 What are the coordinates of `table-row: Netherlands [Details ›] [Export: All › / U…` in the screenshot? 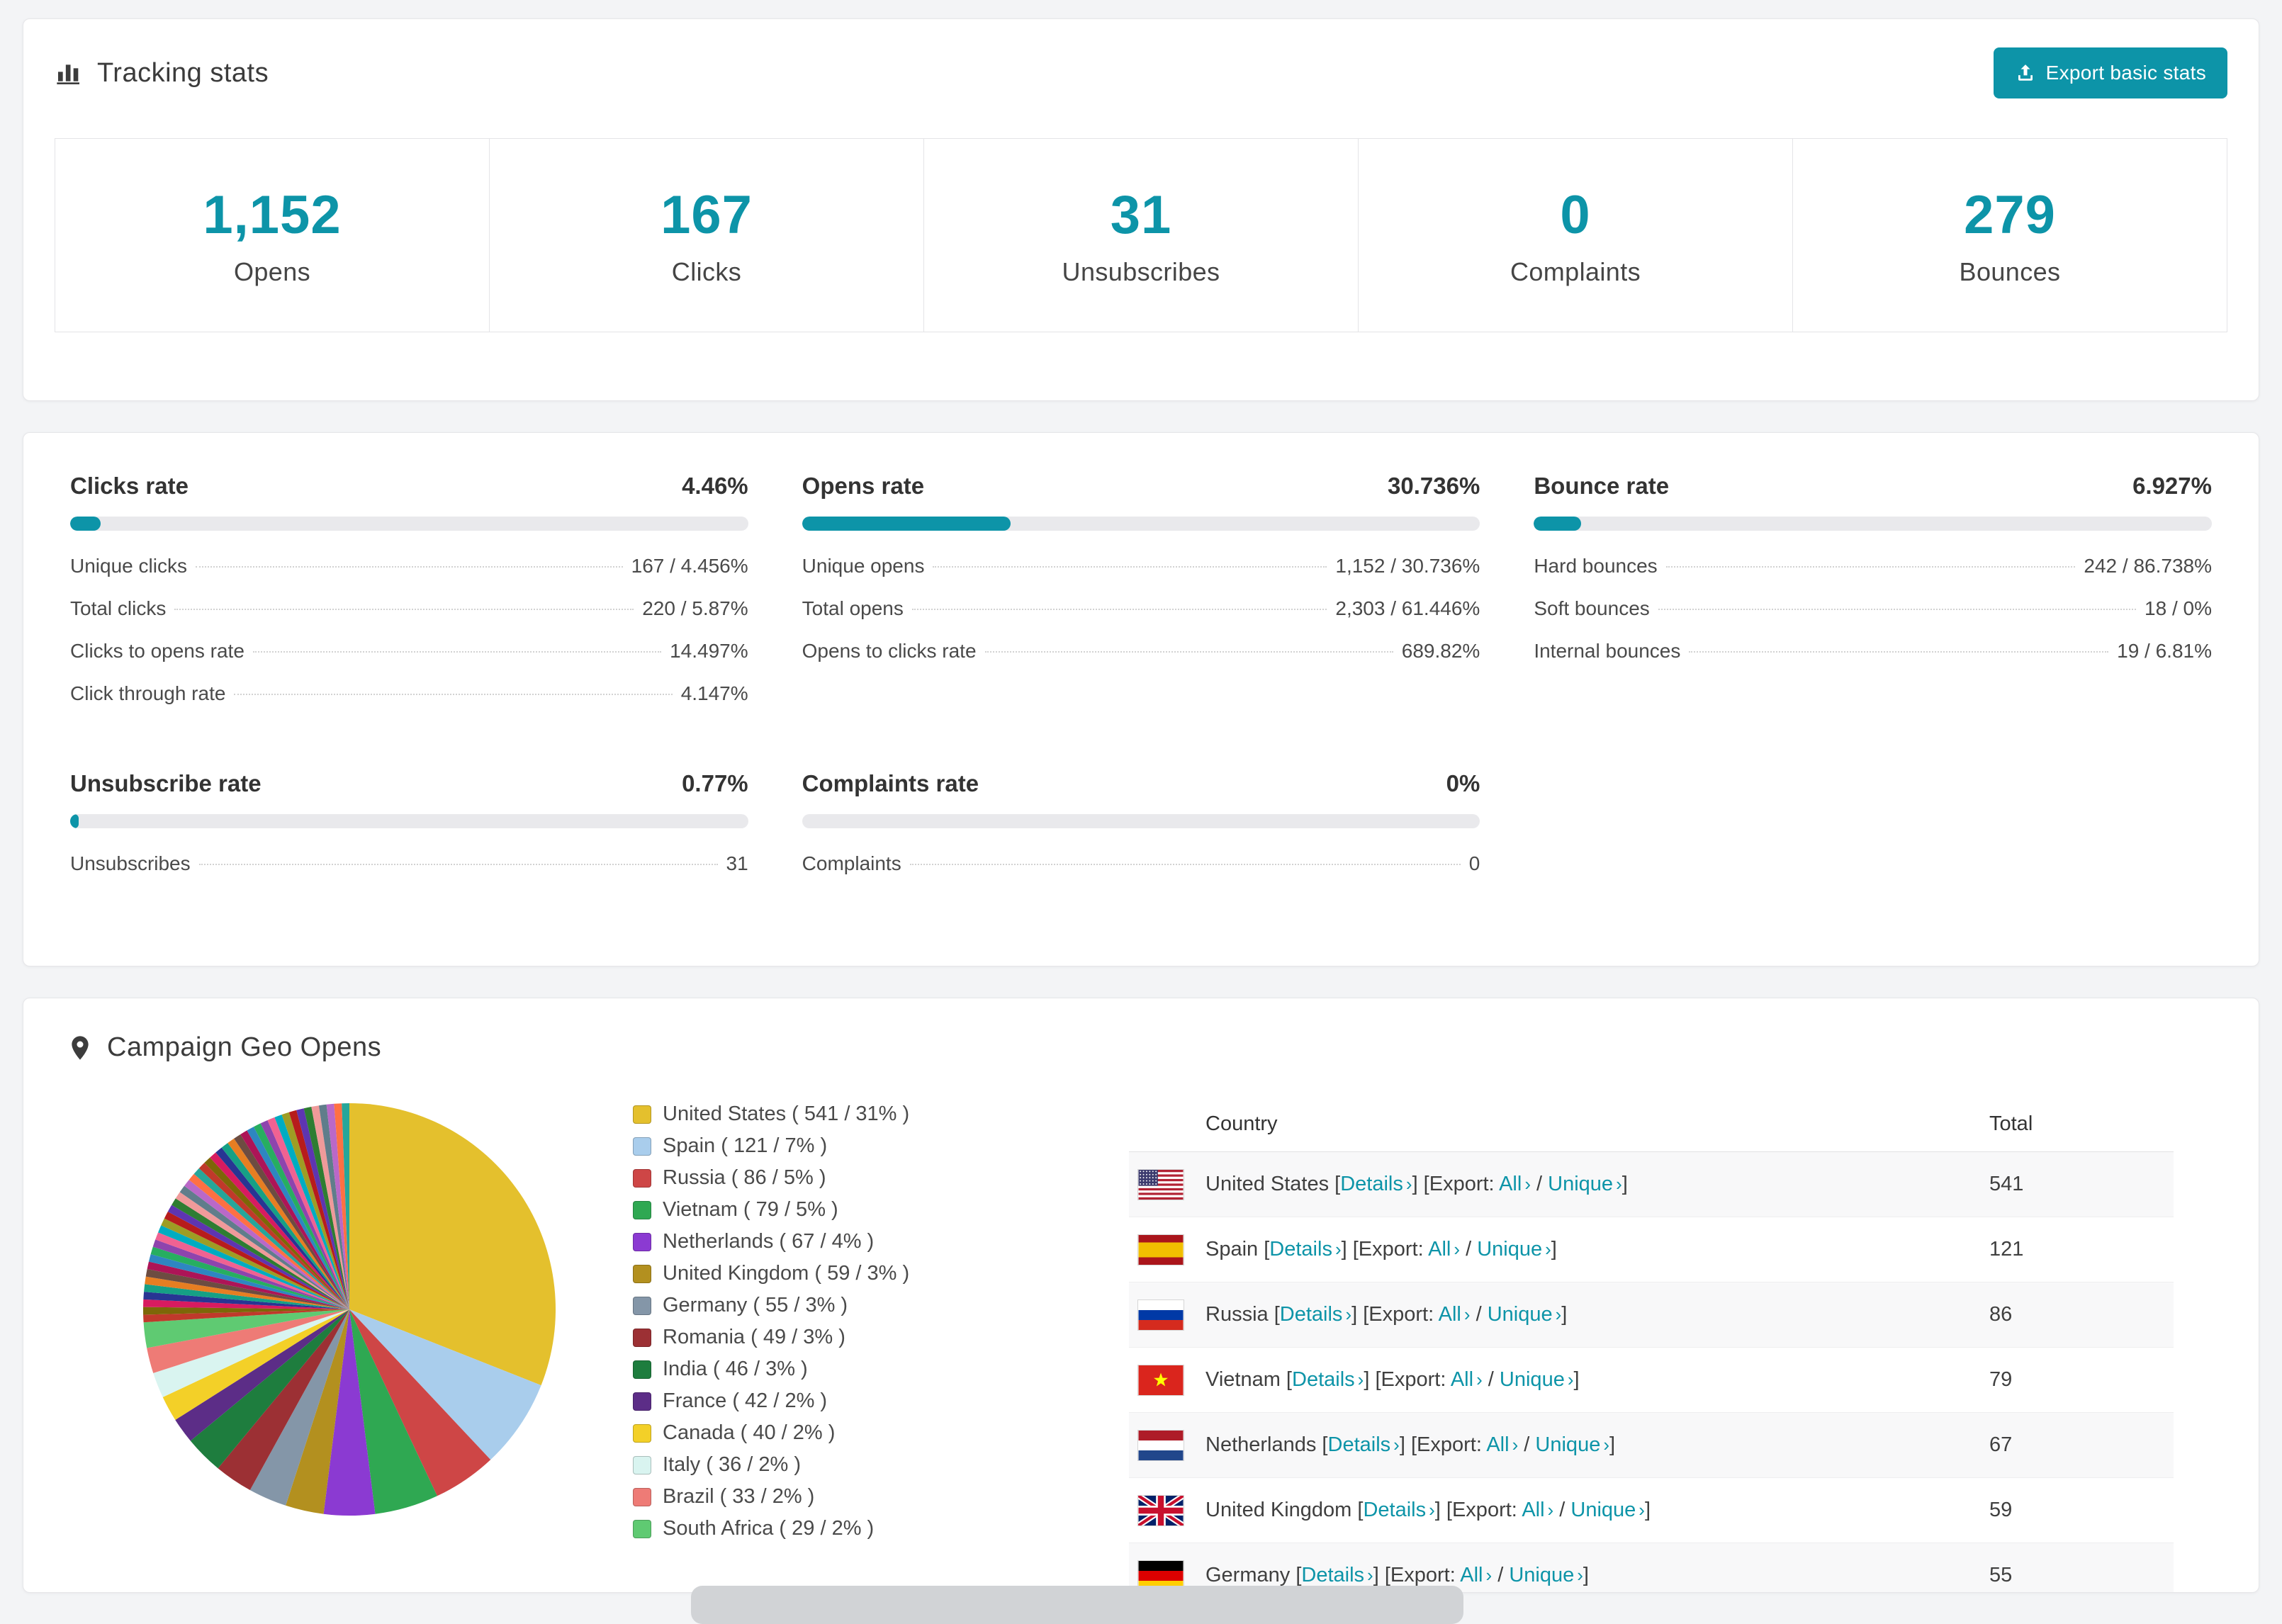 It's located at (1651, 1445).